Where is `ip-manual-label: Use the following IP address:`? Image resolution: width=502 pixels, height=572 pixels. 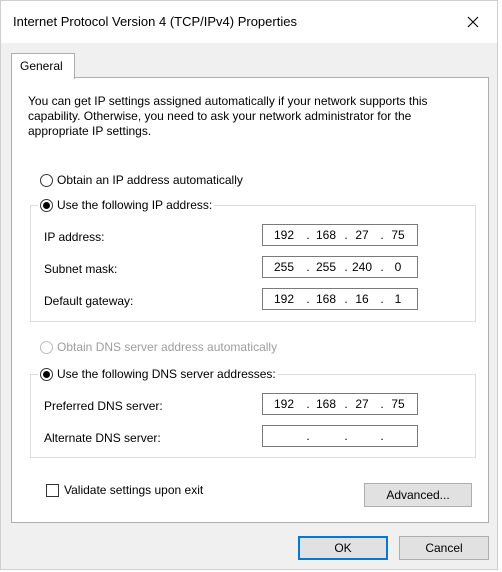 ip-manual-label: Use the following IP address: is located at coordinates (135, 205).